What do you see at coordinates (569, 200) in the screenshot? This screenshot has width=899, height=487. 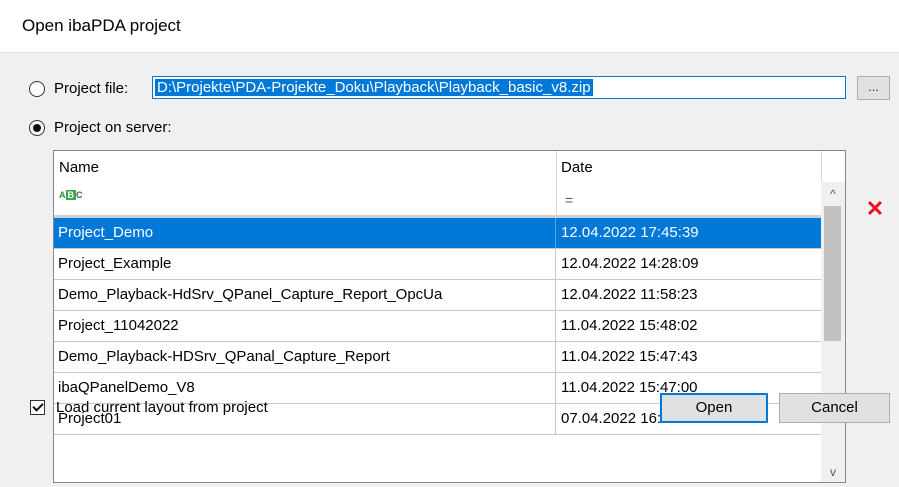 I see `date-filter-symbol: =` at bounding box center [569, 200].